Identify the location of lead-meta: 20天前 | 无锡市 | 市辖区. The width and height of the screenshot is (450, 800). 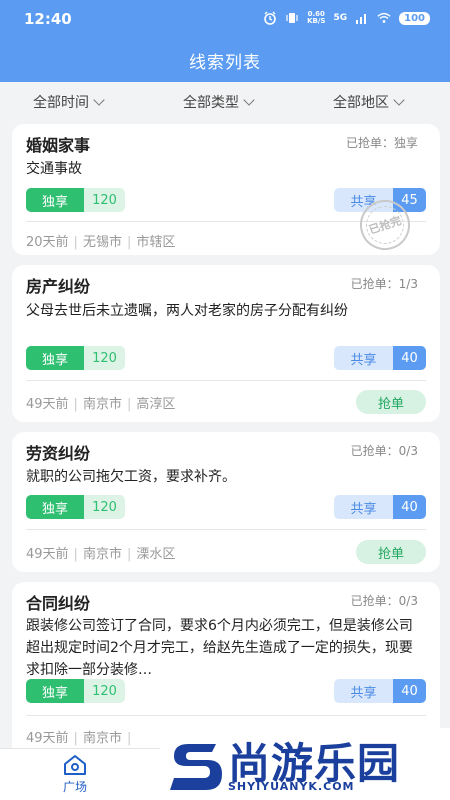
(101, 242).